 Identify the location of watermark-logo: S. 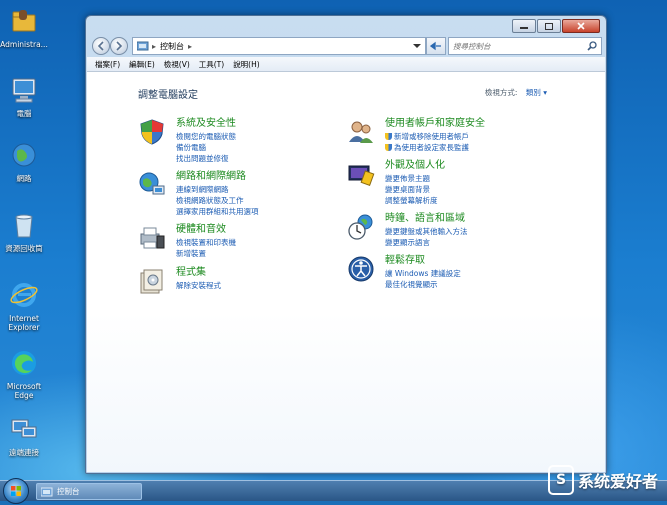
(561, 480).